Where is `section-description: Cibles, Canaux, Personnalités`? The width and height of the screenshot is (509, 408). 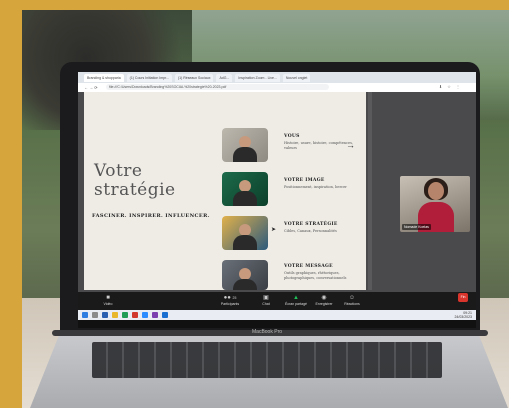 section-description: Cibles, Canaux, Personnalités is located at coordinates (310, 231).